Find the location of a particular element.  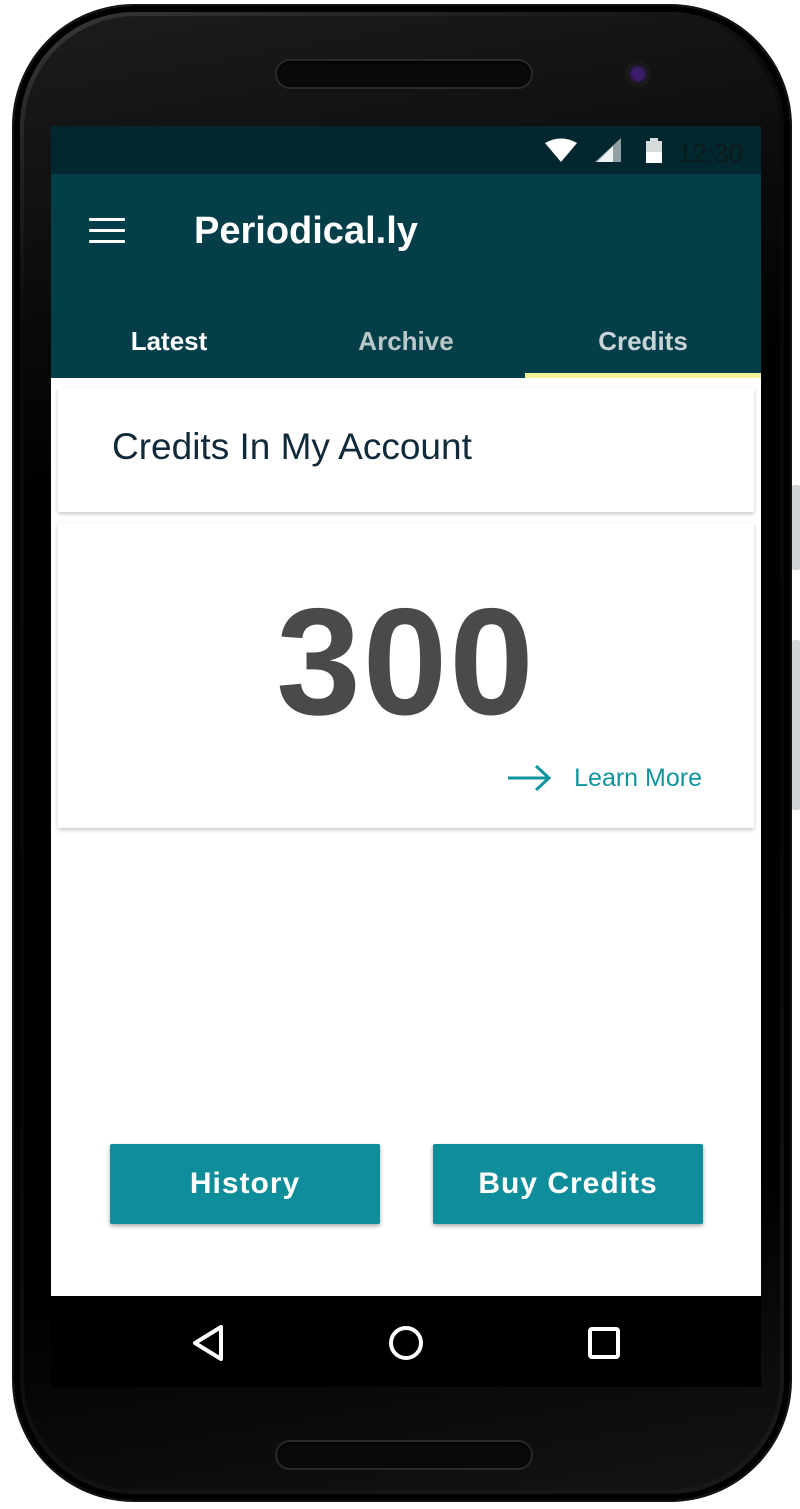

bottom-speaker is located at coordinates (404, 1455).